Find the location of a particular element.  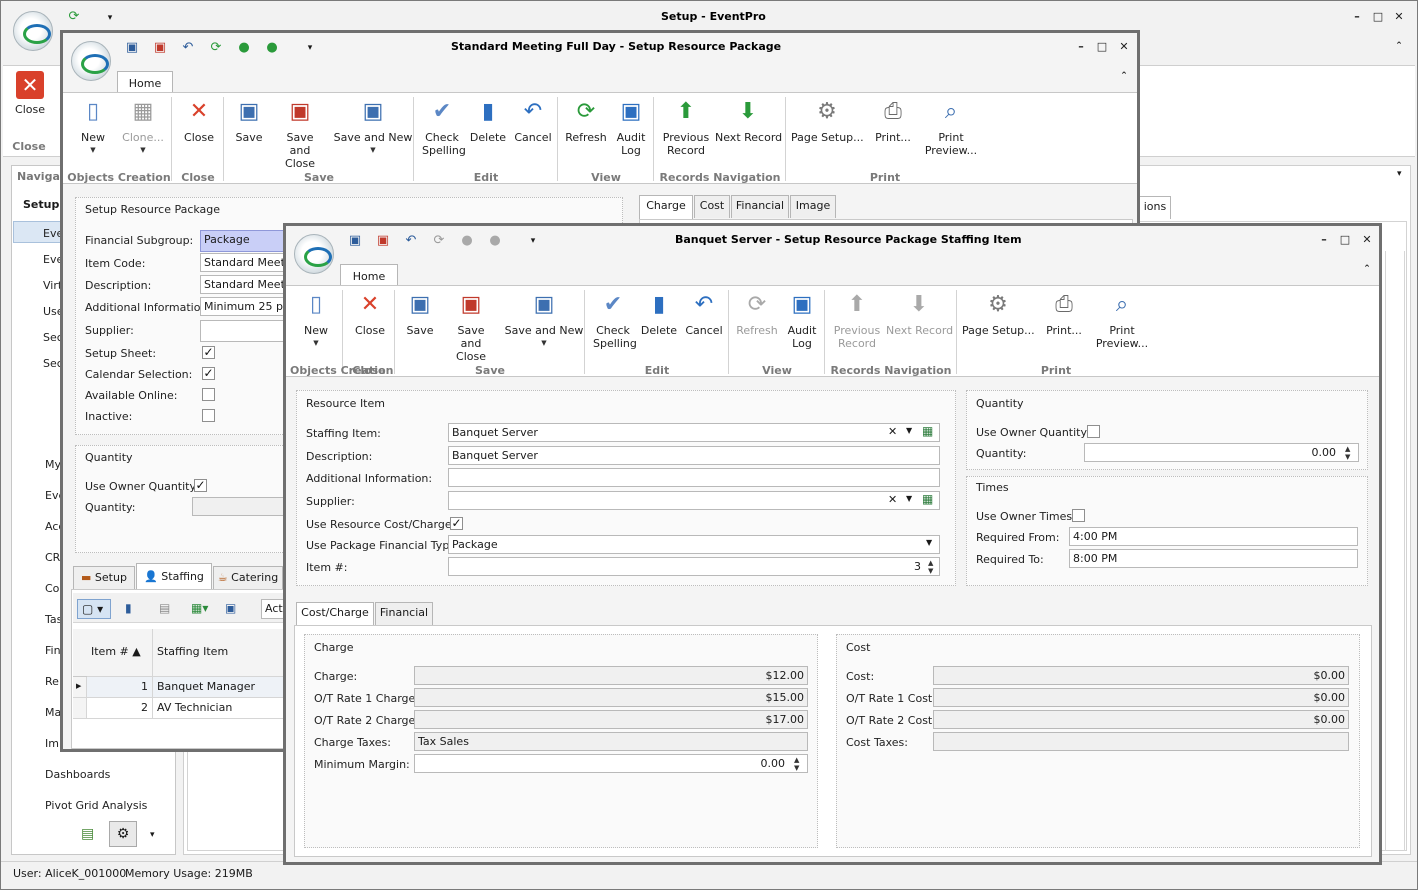

pkg-grid-cell-staffing-item: AV Technician is located at coordinates (219, 708).